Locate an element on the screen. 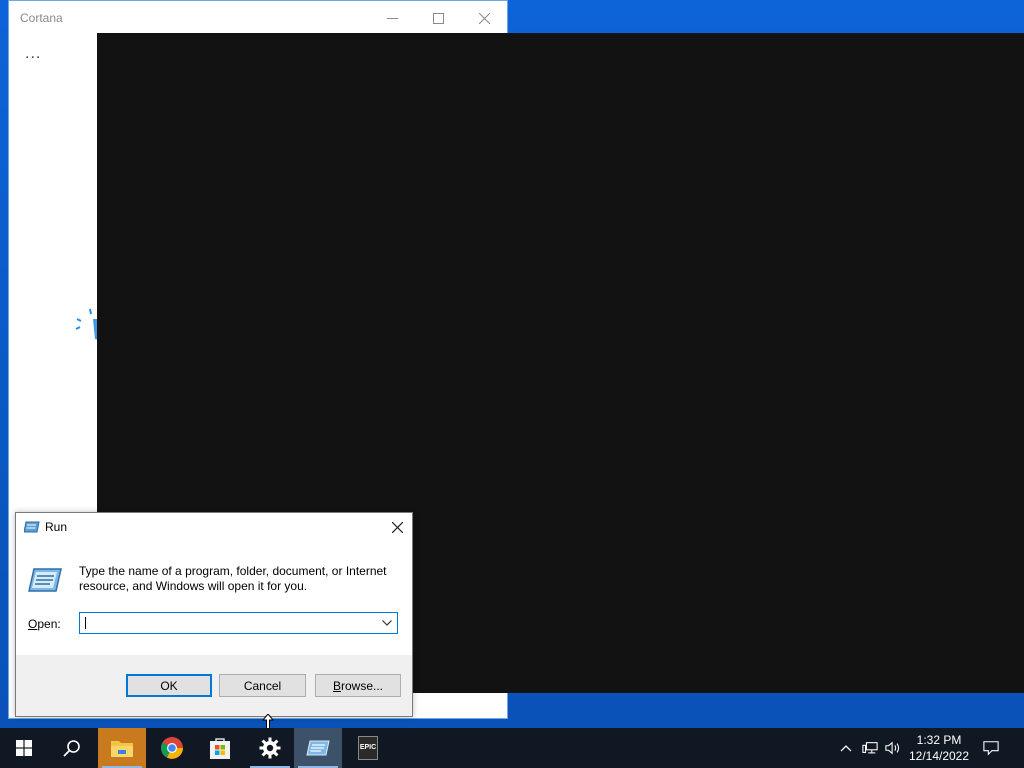  run-titlebar: Run is located at coordinates (214, 527).